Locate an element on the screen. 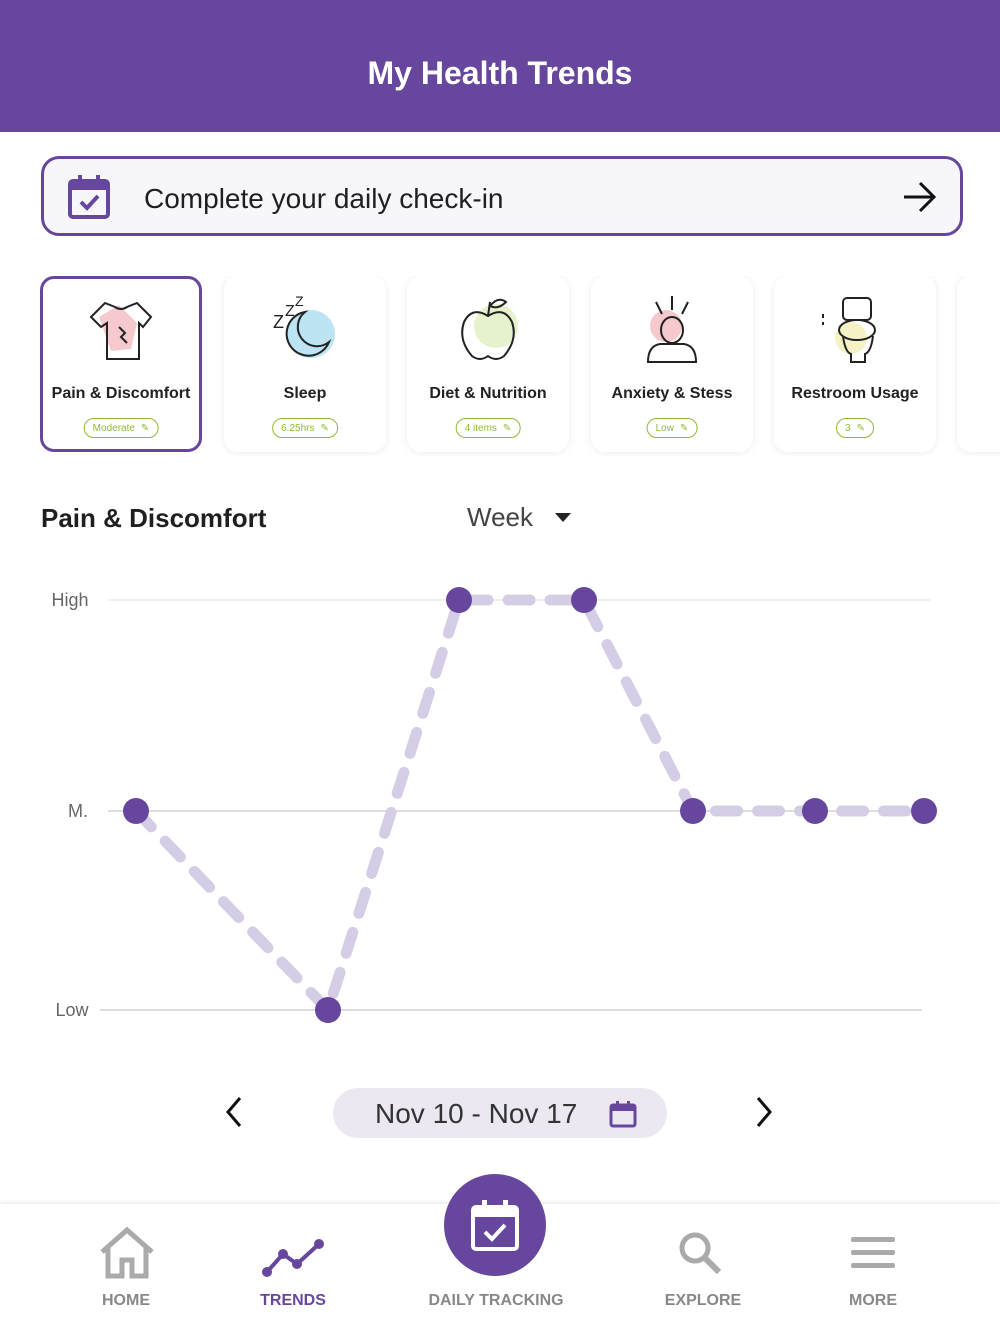 The width and height of the screenshot is (1000, 1334). date-range-text: Nov 10 - Nov 17 is located at coordinates (476, 1113).